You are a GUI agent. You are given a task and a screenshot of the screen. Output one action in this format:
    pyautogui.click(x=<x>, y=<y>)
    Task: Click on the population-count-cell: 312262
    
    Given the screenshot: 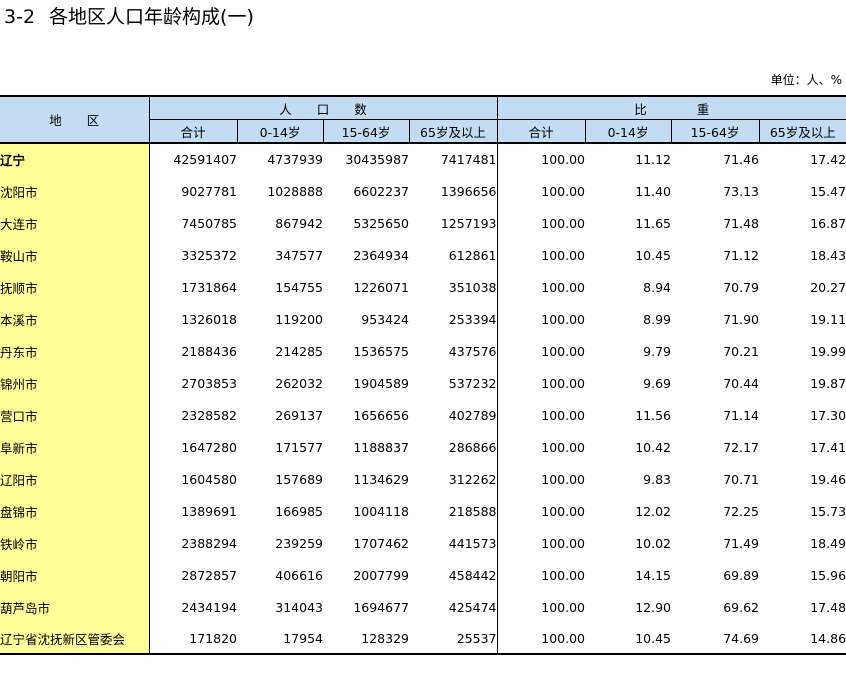 What is the action you would take?
    pyautogui.click(x=472, y=479)
    